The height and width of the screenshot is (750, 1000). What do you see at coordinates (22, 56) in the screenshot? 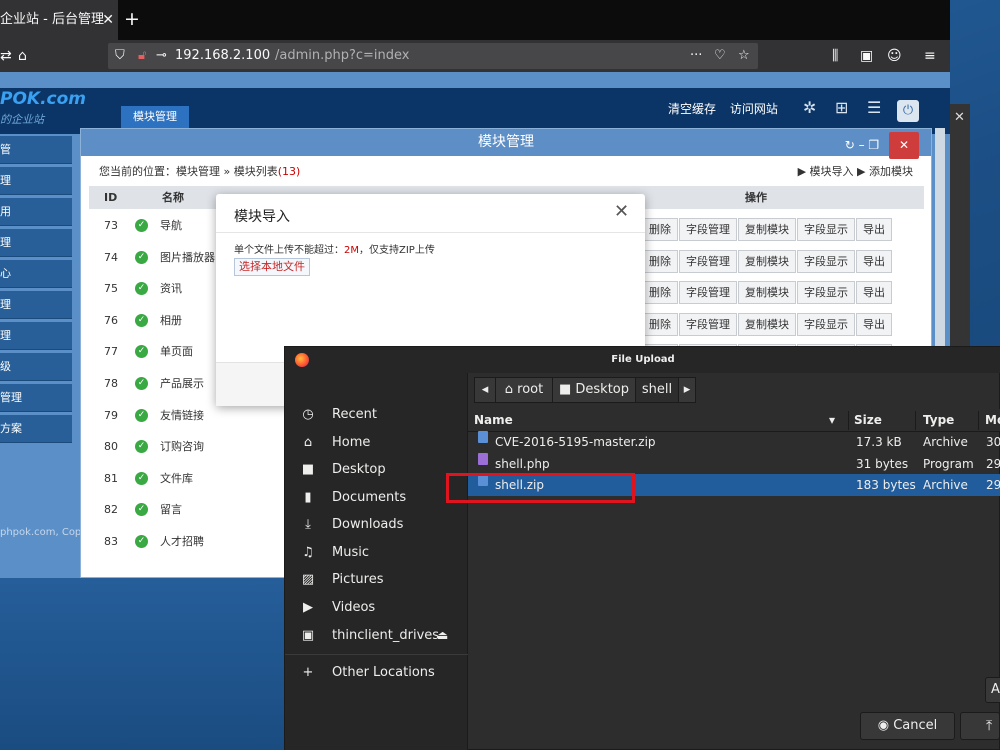
I see `home-icon: ⌂` at bounding box center [22, 56].